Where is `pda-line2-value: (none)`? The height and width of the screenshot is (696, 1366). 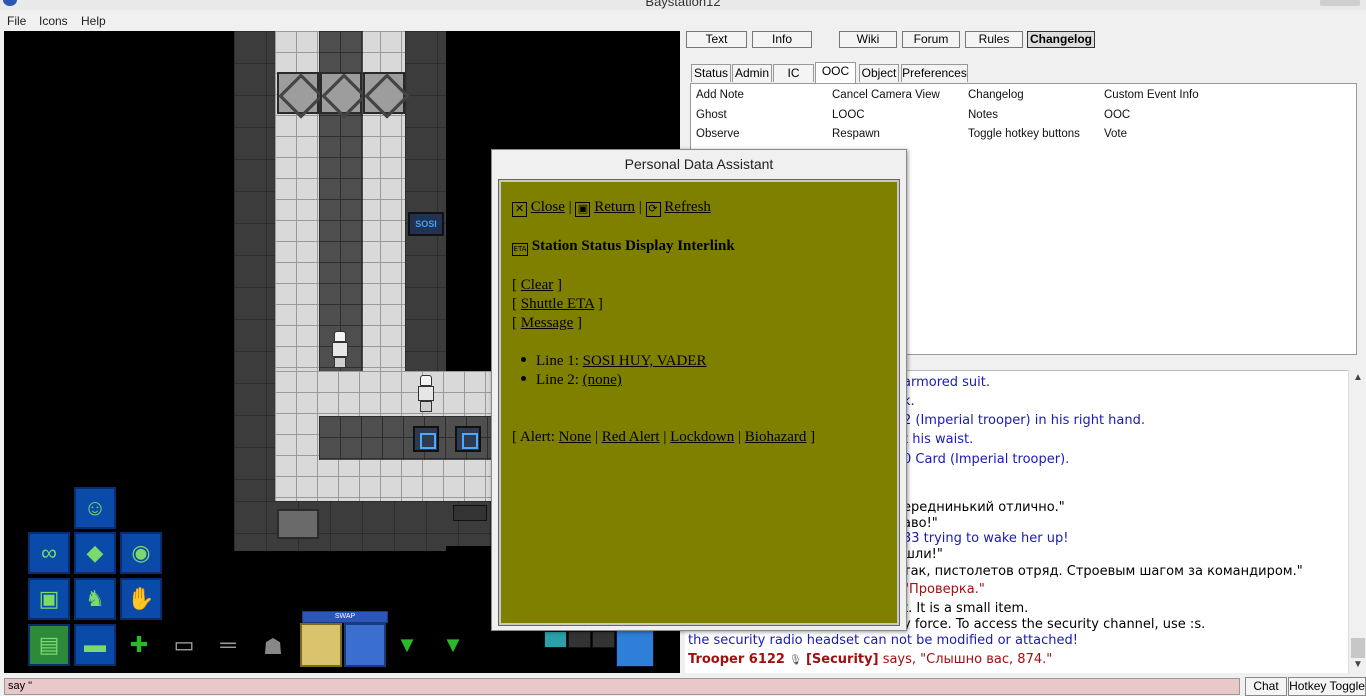 pda-line2-value: (none) is located at coordinates (602, 380).